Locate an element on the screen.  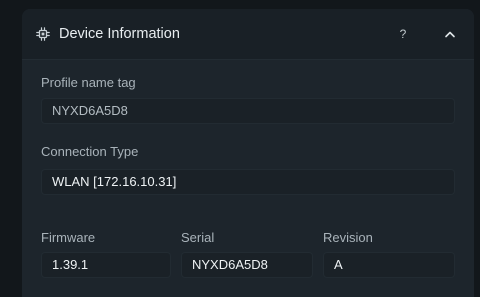
firmware-label: Firmware is located at coordinates (68, 237).